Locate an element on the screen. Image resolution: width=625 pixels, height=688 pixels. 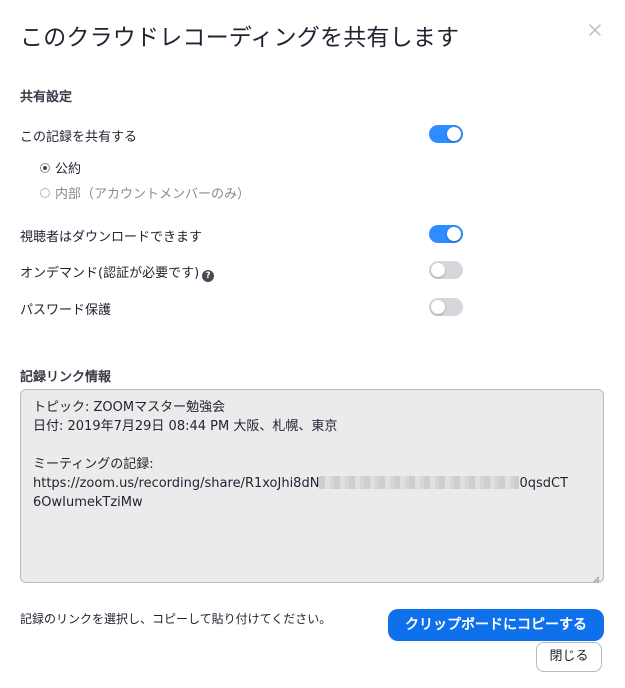
meeting-record-label: ミーティングの記録: is located at coordinates (93, 464).